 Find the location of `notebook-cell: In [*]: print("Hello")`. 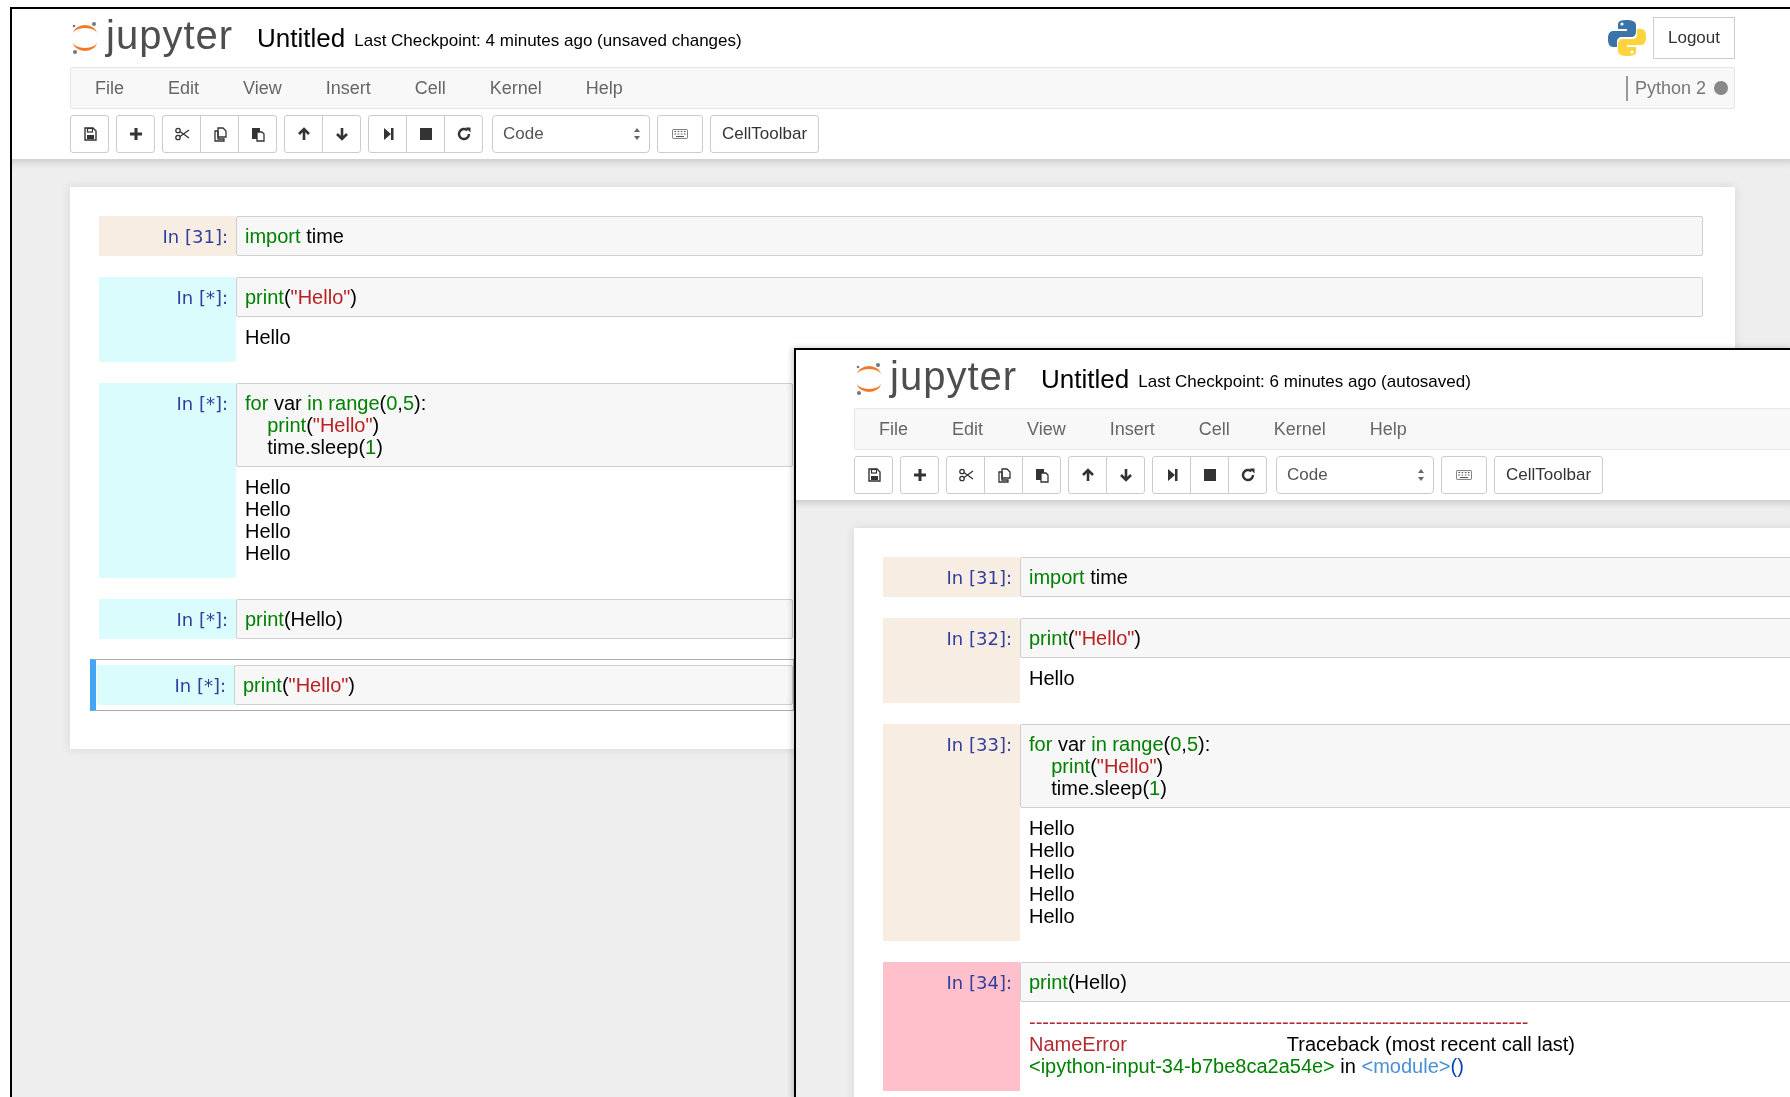

notebook-cell: In [*]: print("Hello") is located at coordinates (442, 685).